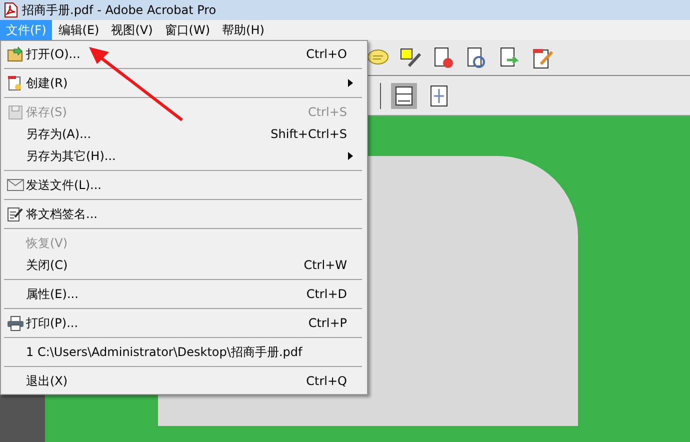 This screenshot has height=442, width=690. Describe the element at coordinates (187, 30) in the screenshot. I see `menu-item: 窗口(W)` at that location.